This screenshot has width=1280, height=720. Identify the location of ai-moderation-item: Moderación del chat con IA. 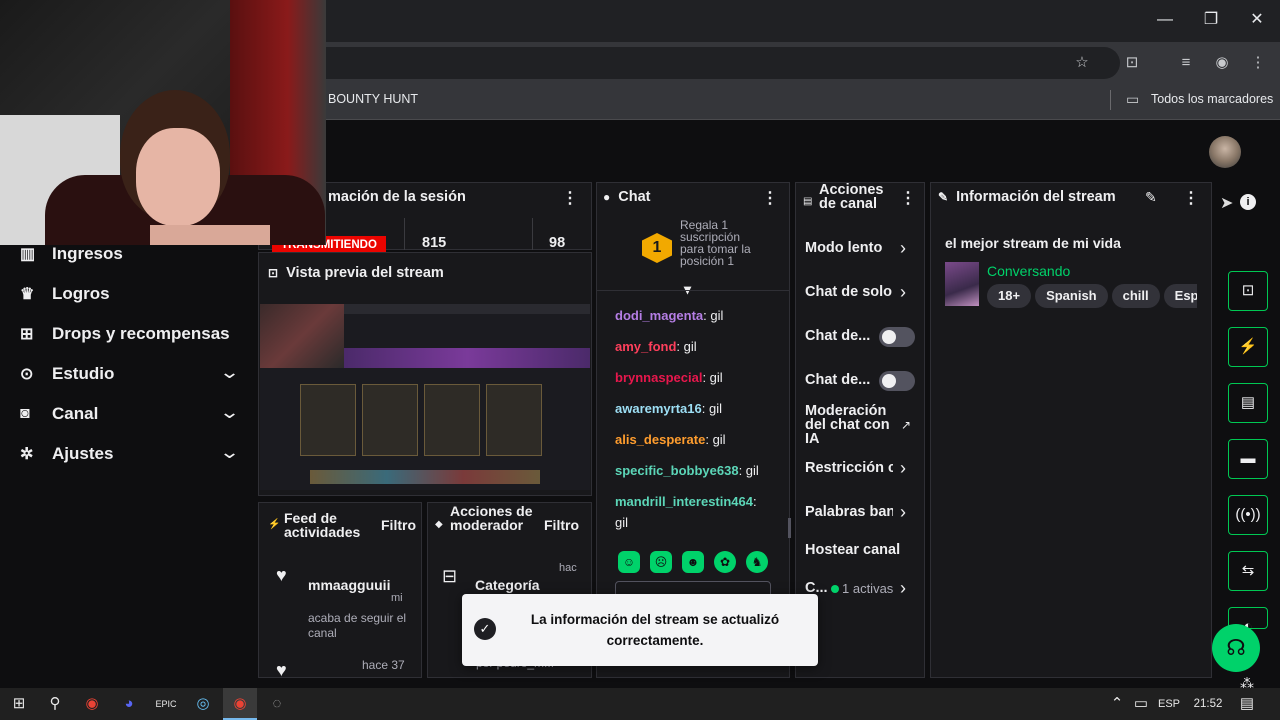
(850, 425).